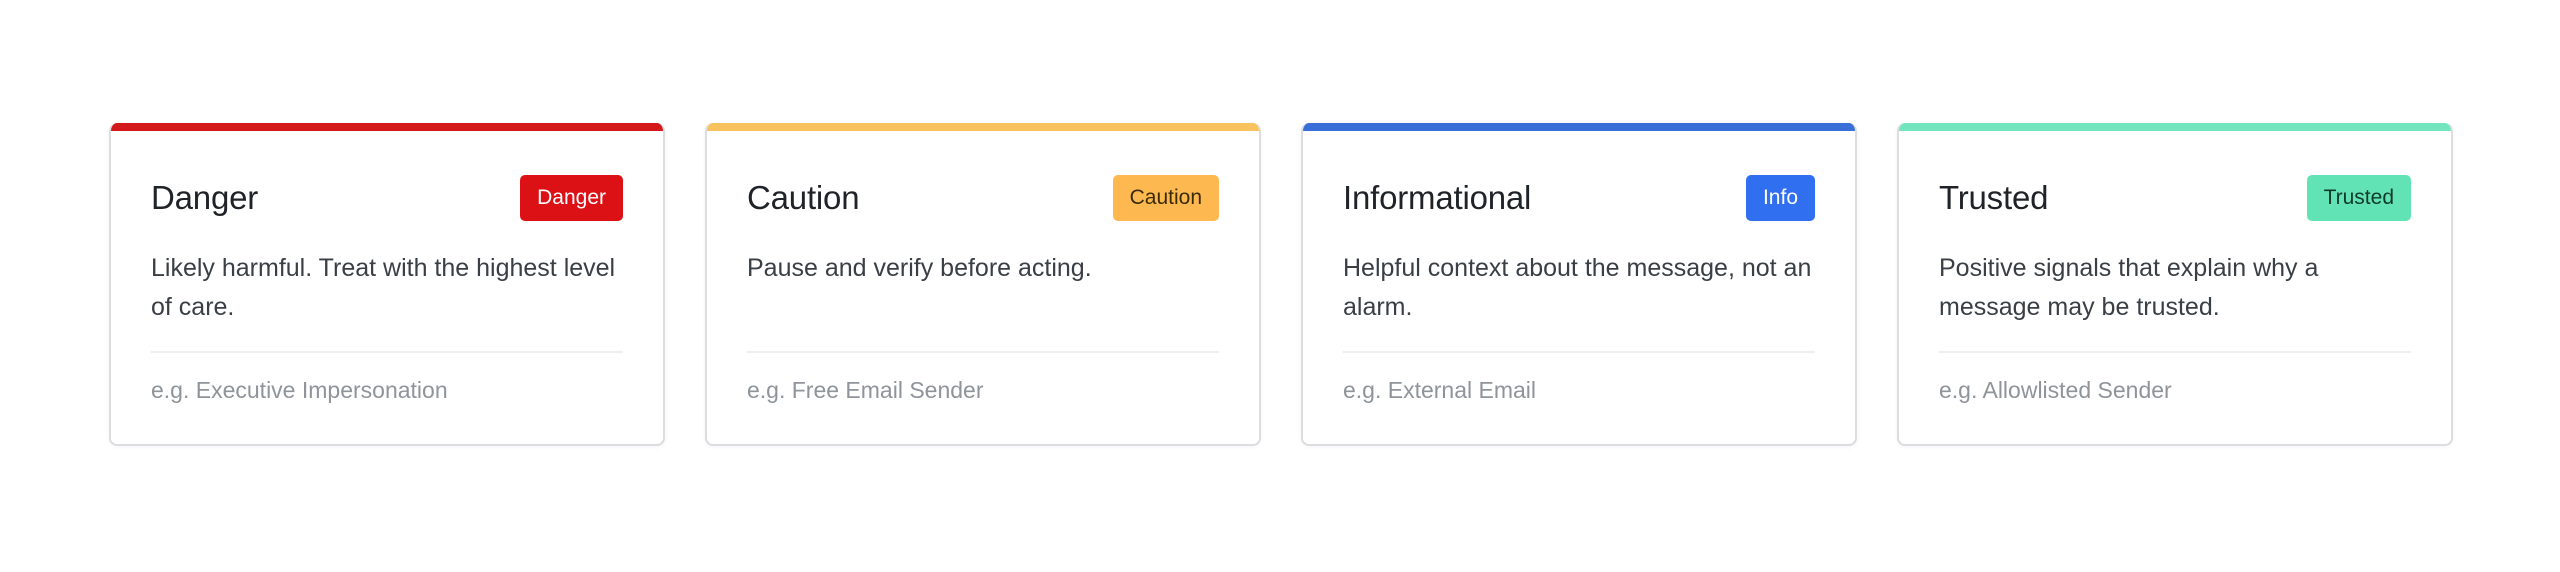 The height and width of the screenshot is (572, 2560). What do you see at coordinates (299, 390) in the screenshot?
I see `card-example: e.g. Executive Impersonation` at bounding box center [299, 390].